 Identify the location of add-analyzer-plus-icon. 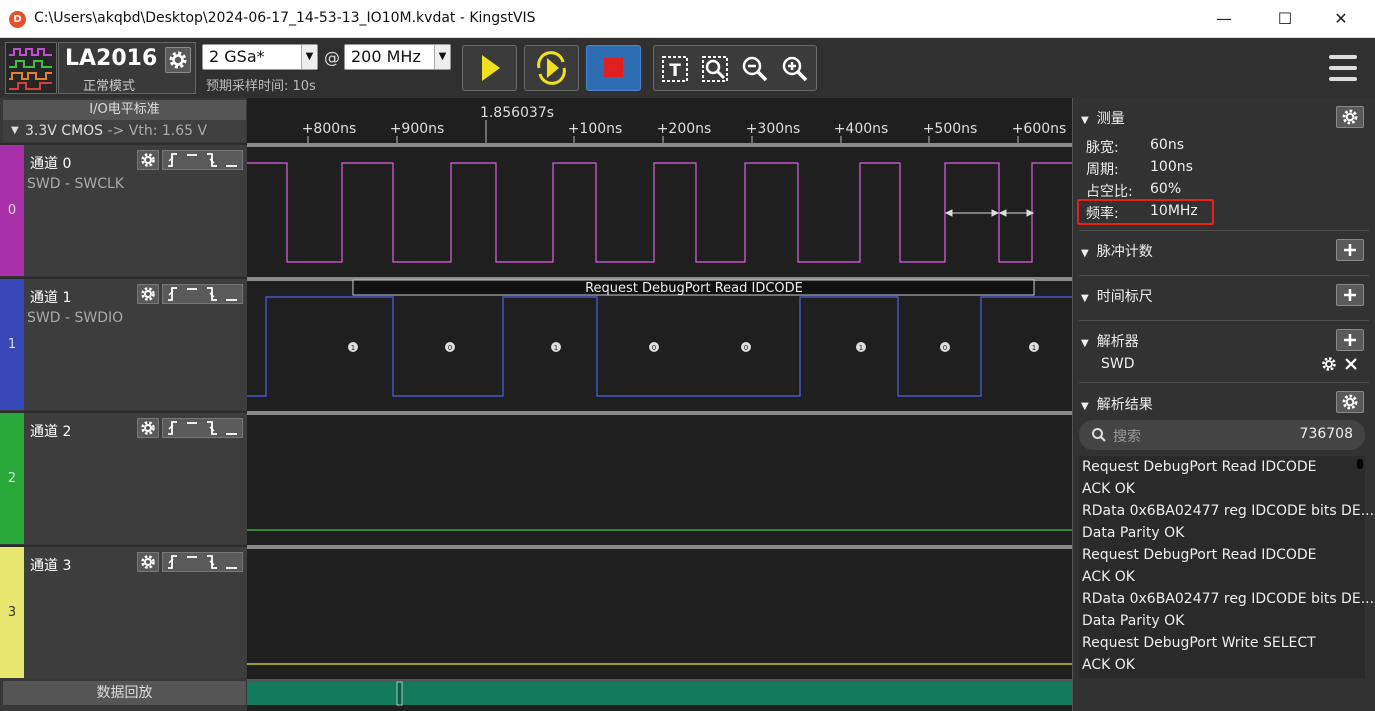
(1350, 340).